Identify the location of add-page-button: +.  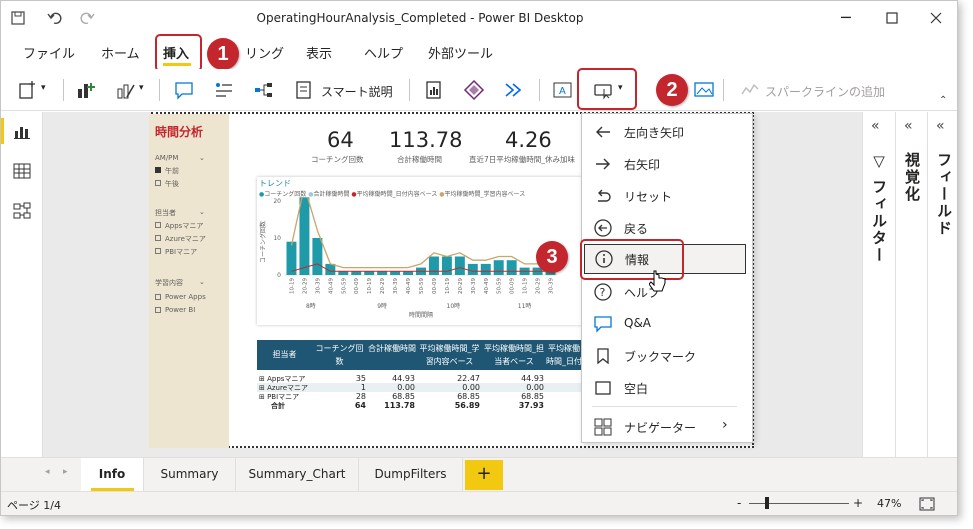
(484, 475).